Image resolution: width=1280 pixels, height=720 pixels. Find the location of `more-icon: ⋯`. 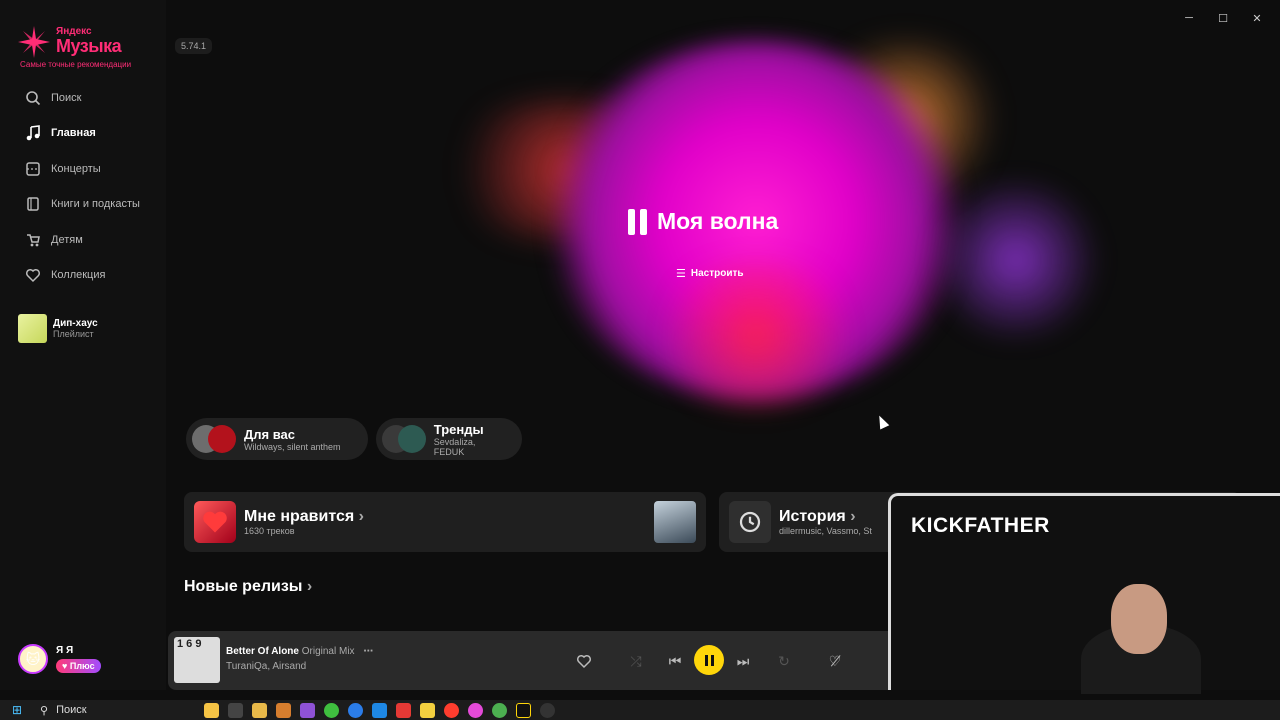

more-icon: ⋯ is located at coordinates (368, 651).